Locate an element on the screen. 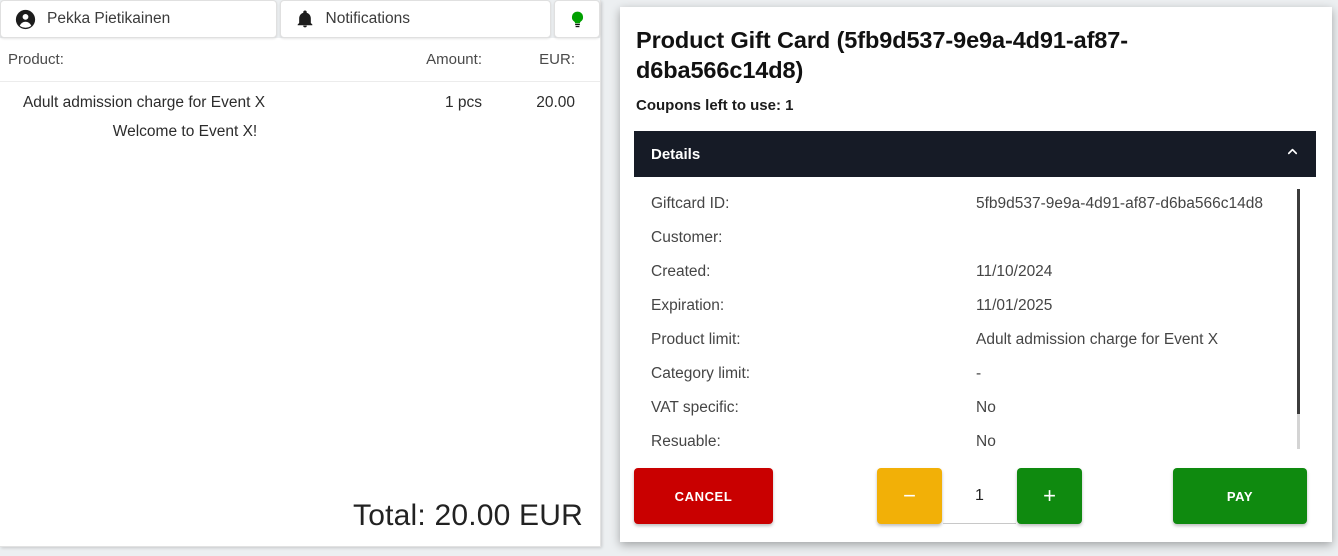 This screenshot has height=556, width=1338. detail-key: Created: is located at coordinates (681, 272).